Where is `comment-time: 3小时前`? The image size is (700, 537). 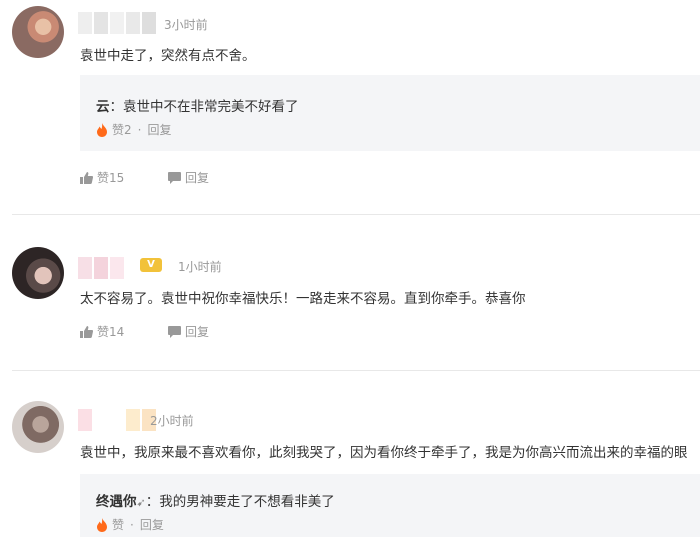 comment-time: 3小时前 is located at coordinates (186, 25).